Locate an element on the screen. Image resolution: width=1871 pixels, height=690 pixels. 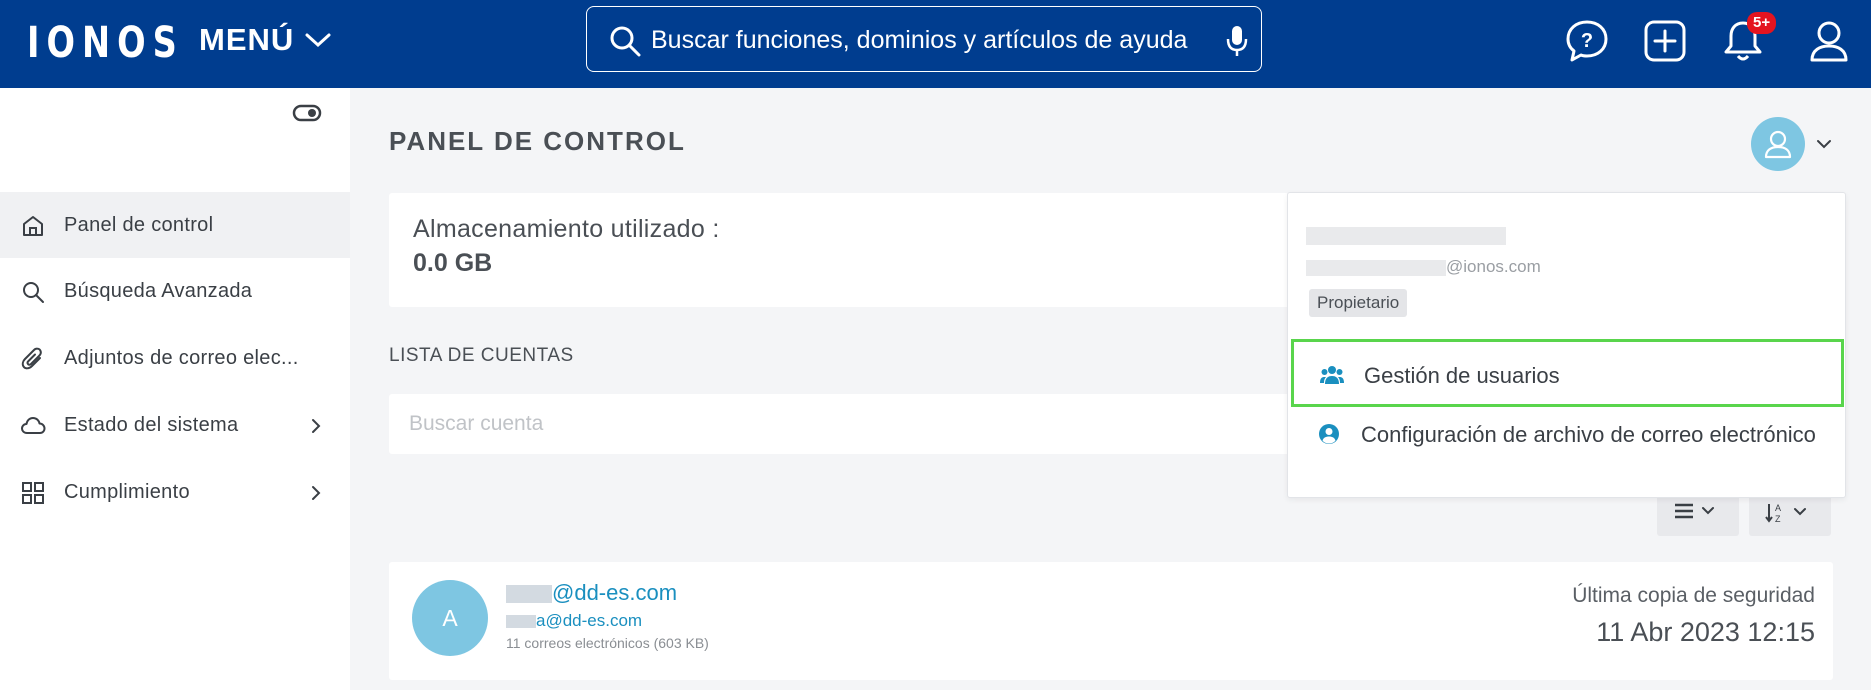
menu-item-gestion-usuarios: Gestión de usuarios is located at coordinates (1567, 373).